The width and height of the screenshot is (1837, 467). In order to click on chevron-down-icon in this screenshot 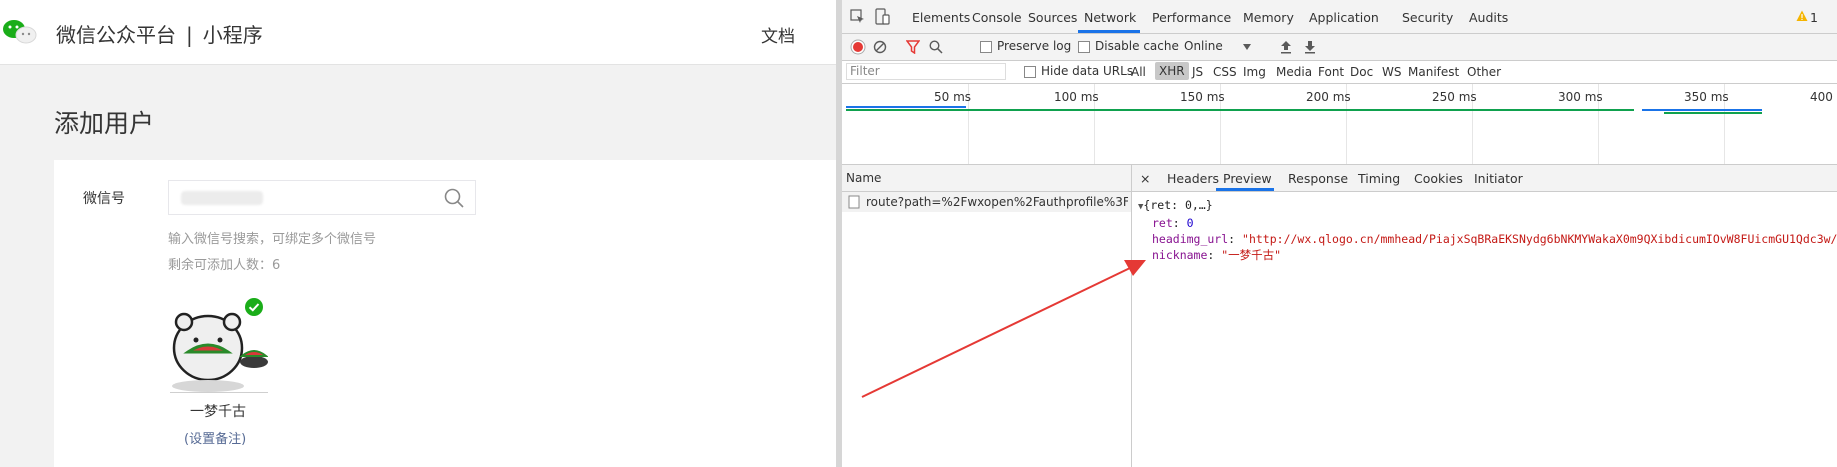, I will do `click(1247, 47)`.